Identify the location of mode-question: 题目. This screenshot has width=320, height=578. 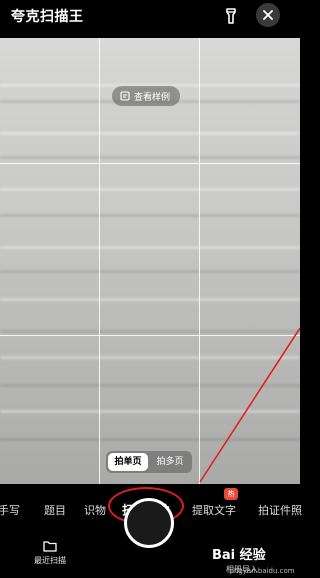
(55, 510).